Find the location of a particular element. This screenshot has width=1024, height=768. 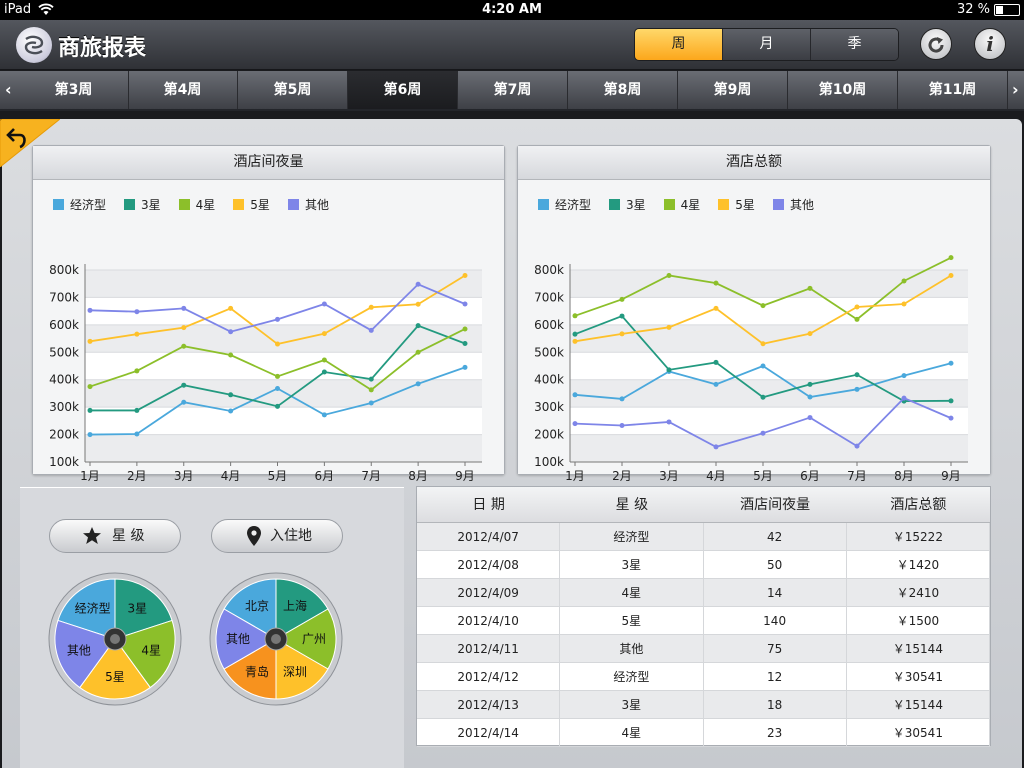

table-cell: 18 is located at coordinates (775, 704).